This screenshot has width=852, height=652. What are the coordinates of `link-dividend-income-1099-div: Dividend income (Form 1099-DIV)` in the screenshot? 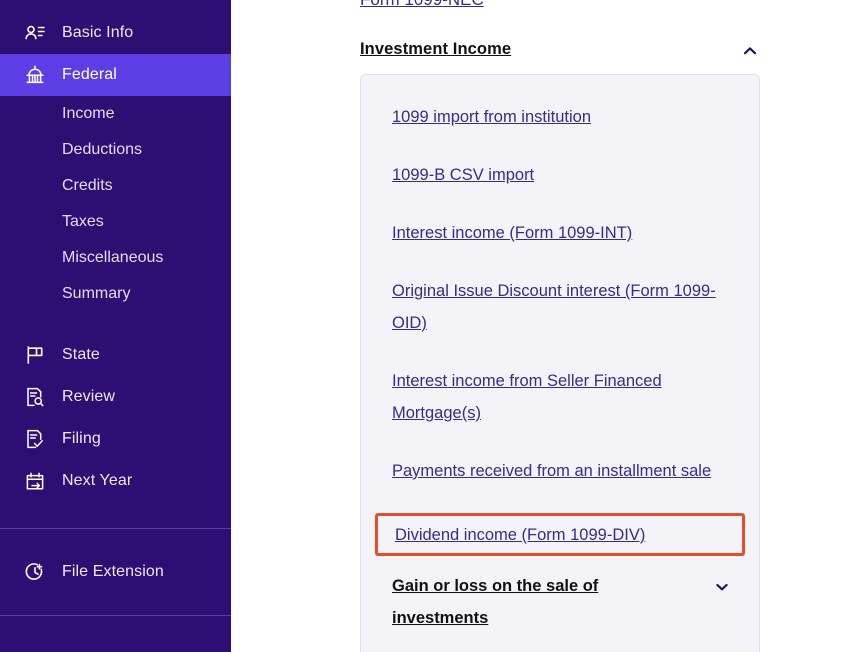 It's located at (520, 535).